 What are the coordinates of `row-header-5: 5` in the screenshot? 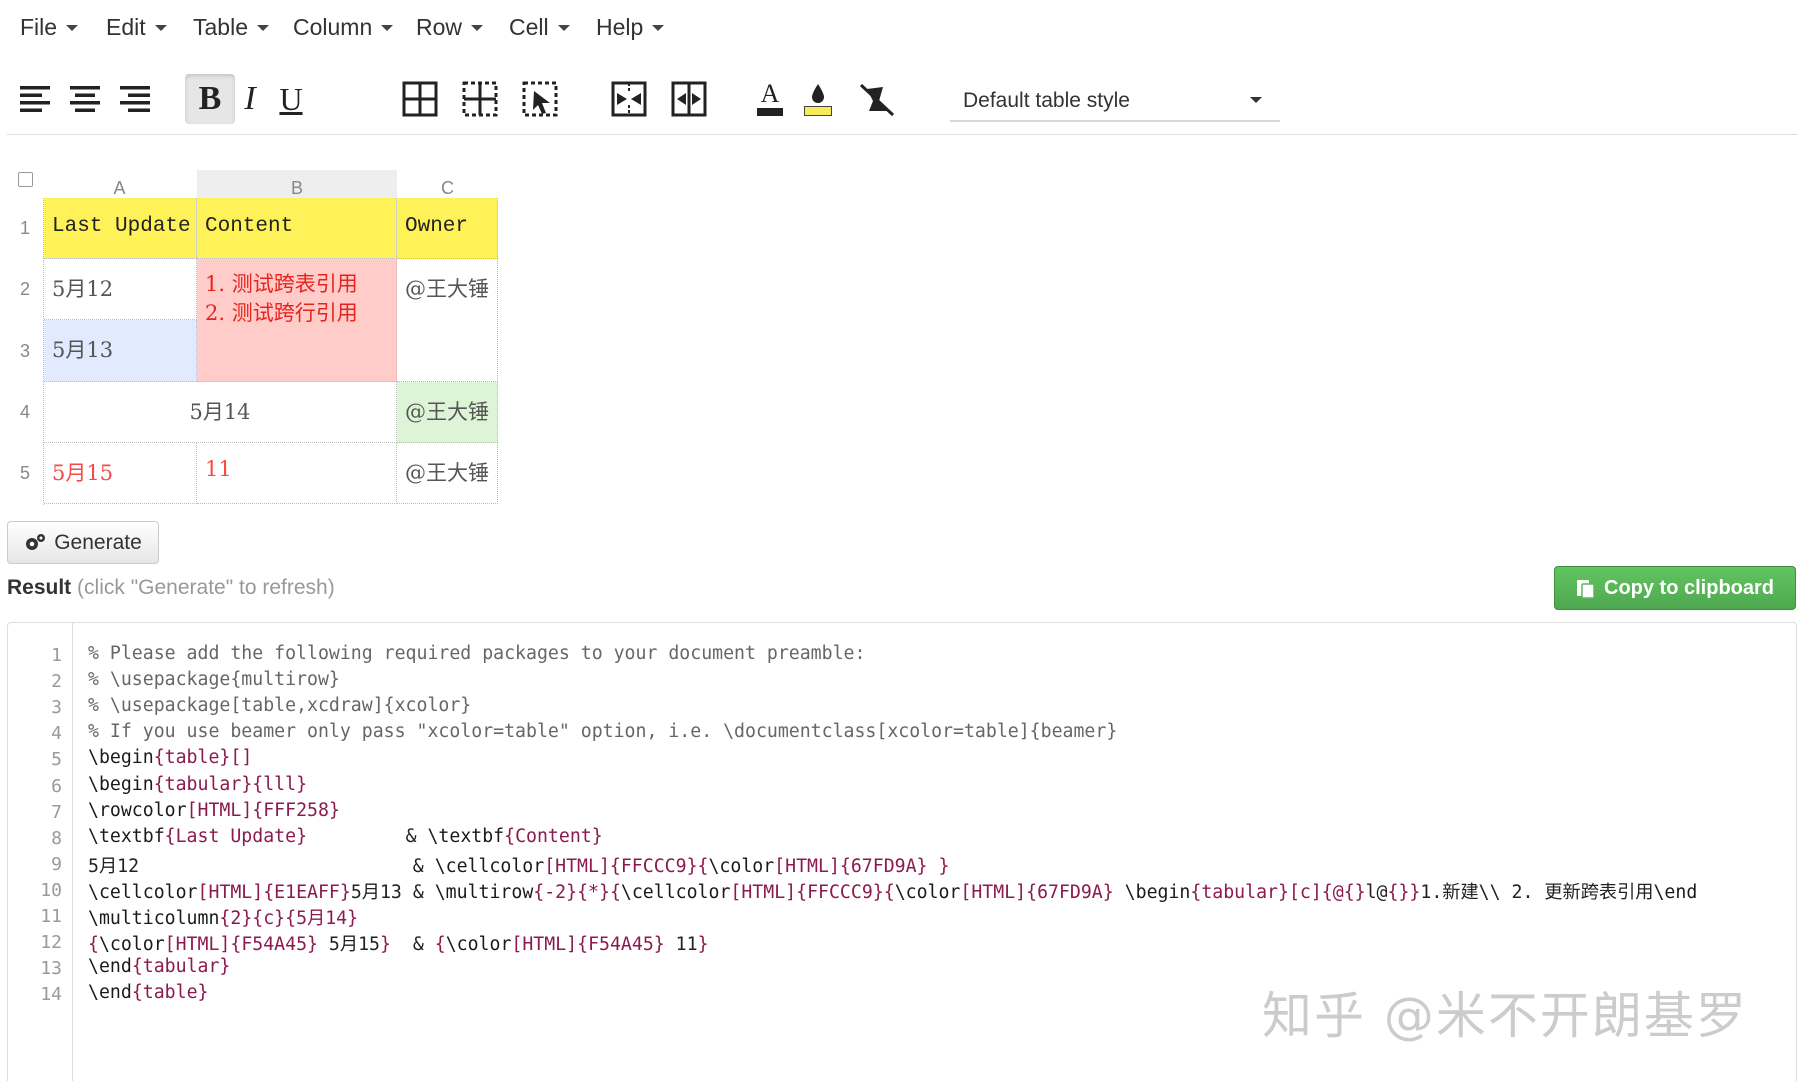 It's located at (25, 473).